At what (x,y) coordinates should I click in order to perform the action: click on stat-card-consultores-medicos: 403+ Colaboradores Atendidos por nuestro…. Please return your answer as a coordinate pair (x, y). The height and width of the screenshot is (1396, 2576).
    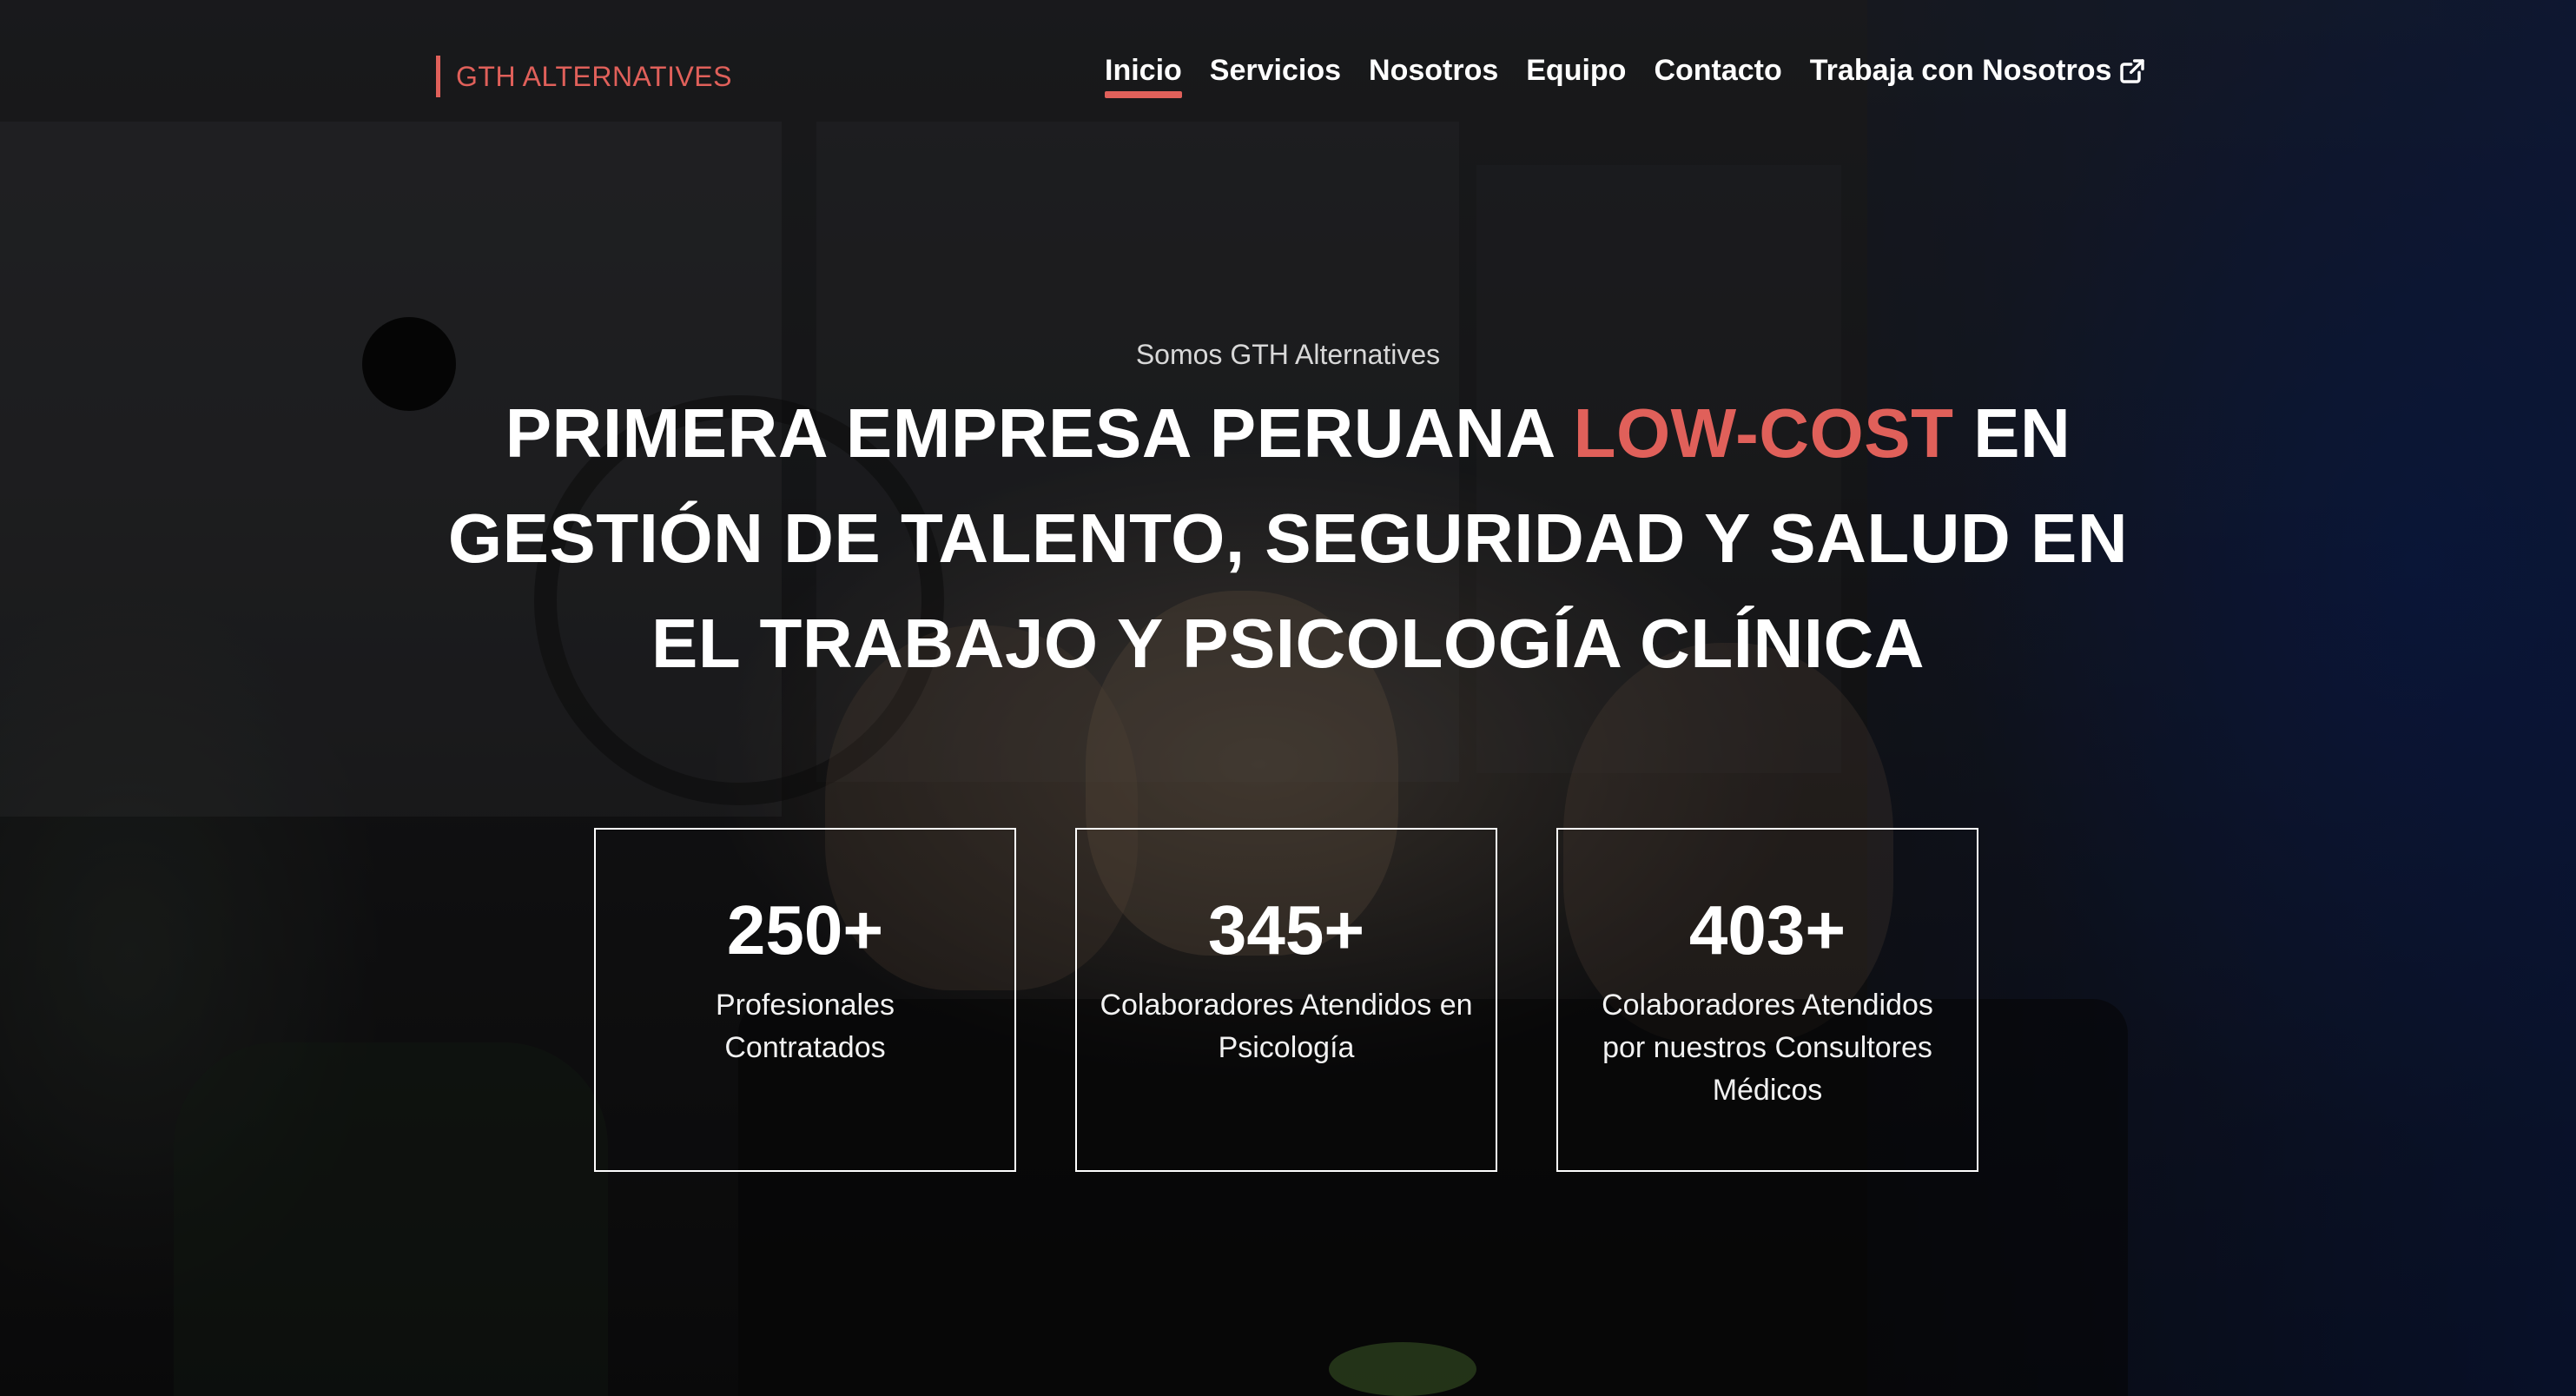
    Looking at the image, I should click on (1767, 1000).